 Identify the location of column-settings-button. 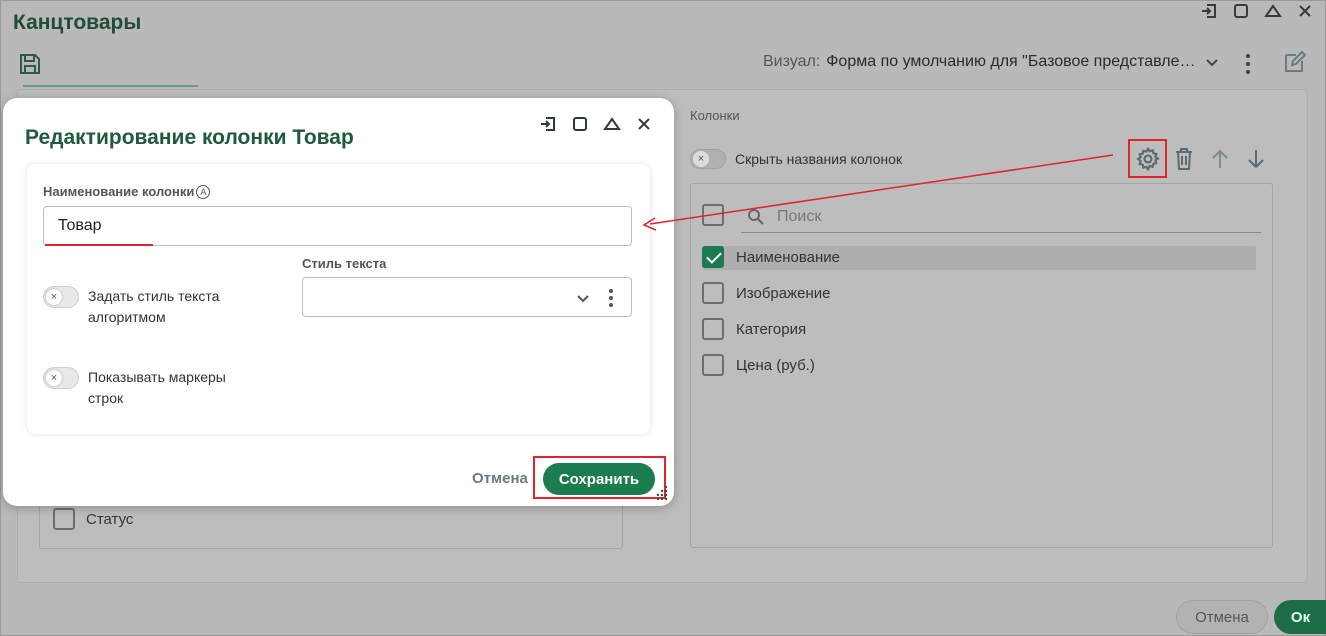
(1147, 158).